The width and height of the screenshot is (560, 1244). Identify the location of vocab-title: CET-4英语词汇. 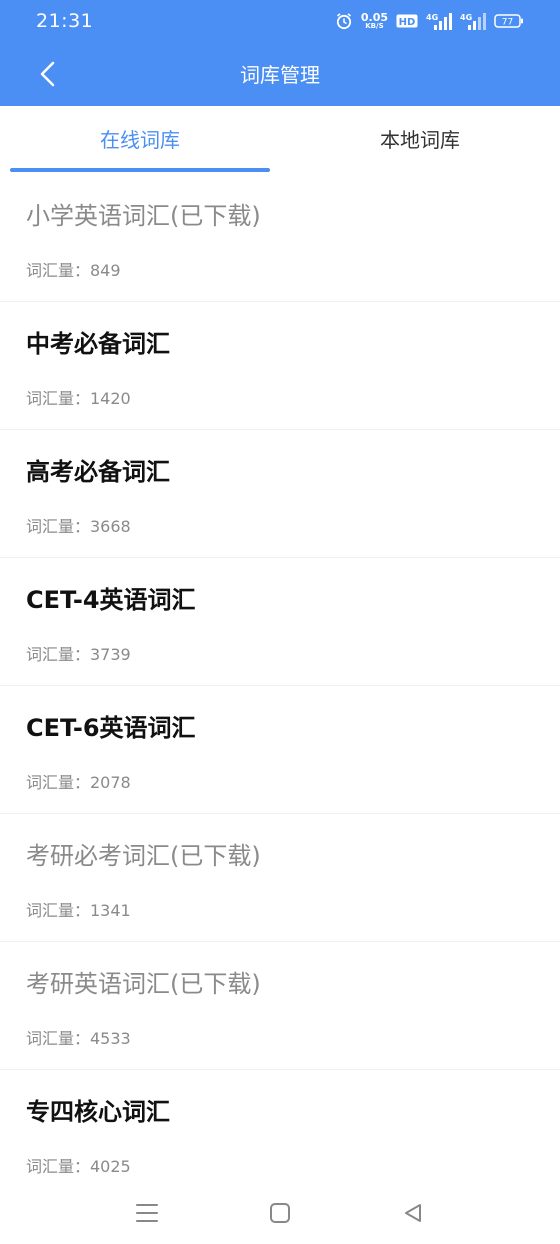
(111, 600).